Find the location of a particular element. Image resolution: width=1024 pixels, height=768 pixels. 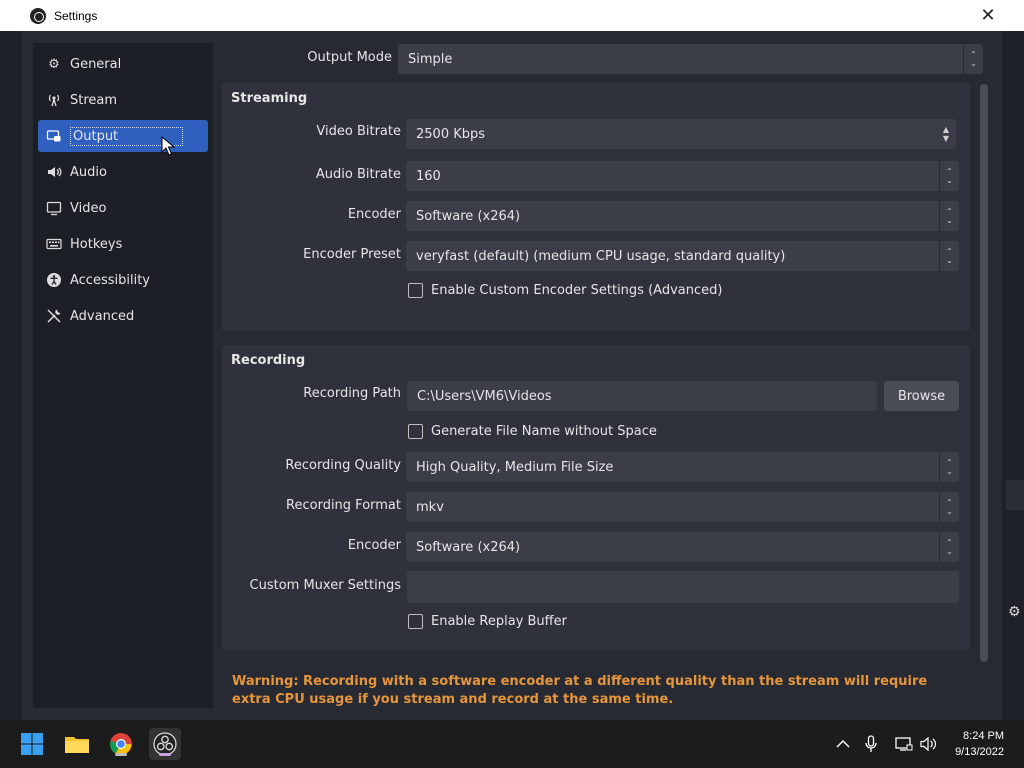

recording-section-title: Recording is located at coordinates (268, 360).